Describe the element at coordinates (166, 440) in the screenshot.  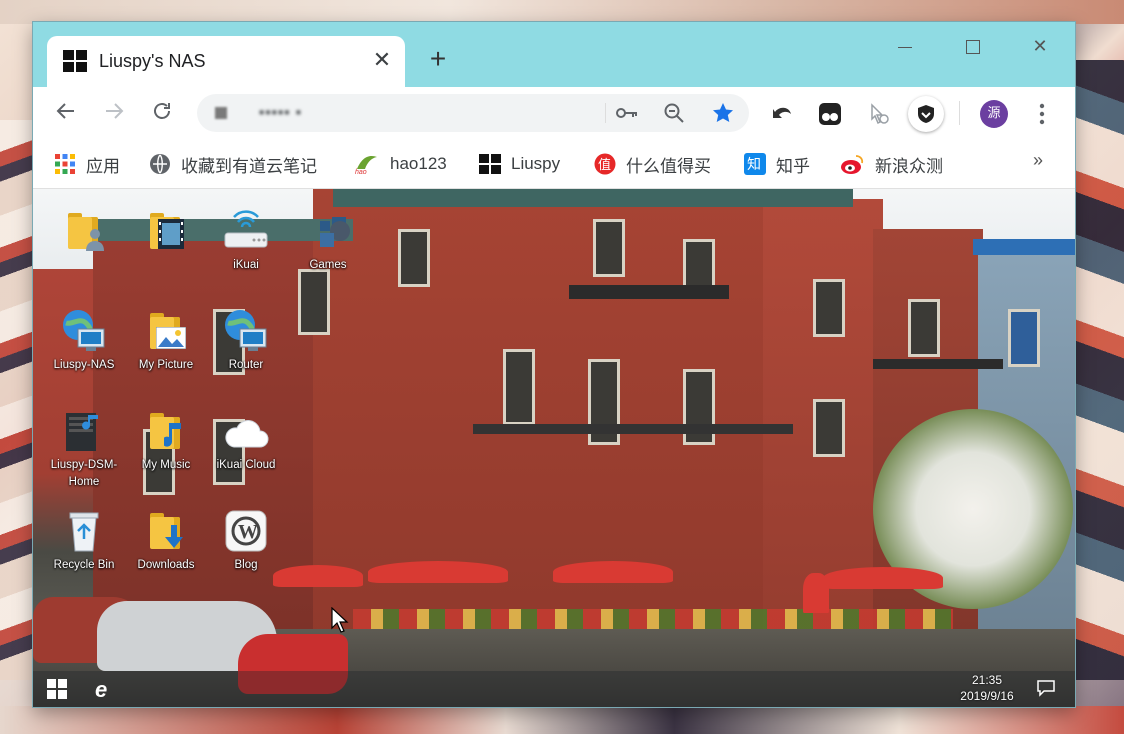
I see `desktop-icon-my-music: My Music` at that location.